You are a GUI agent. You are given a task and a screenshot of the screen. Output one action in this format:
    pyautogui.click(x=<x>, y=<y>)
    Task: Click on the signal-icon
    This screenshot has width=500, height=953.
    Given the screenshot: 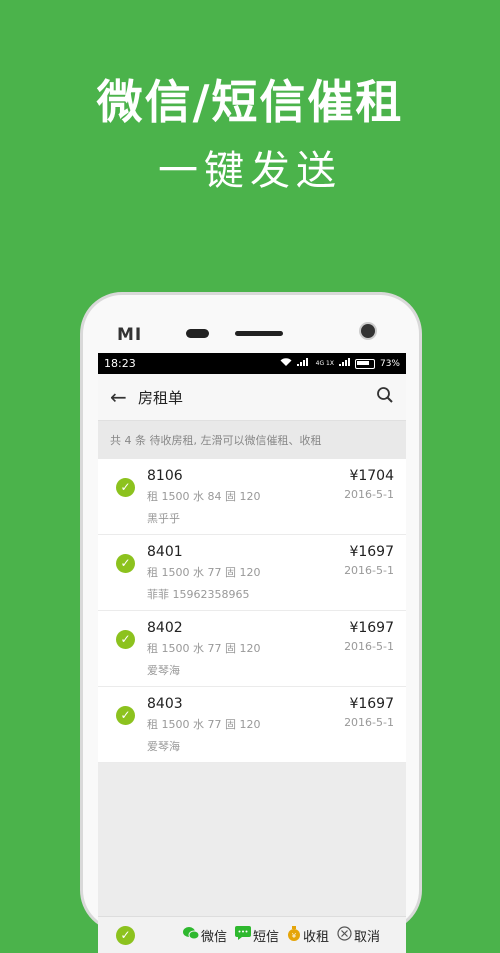 What is the action you would take?
    pyautogui.click(x=303, y=363)
    